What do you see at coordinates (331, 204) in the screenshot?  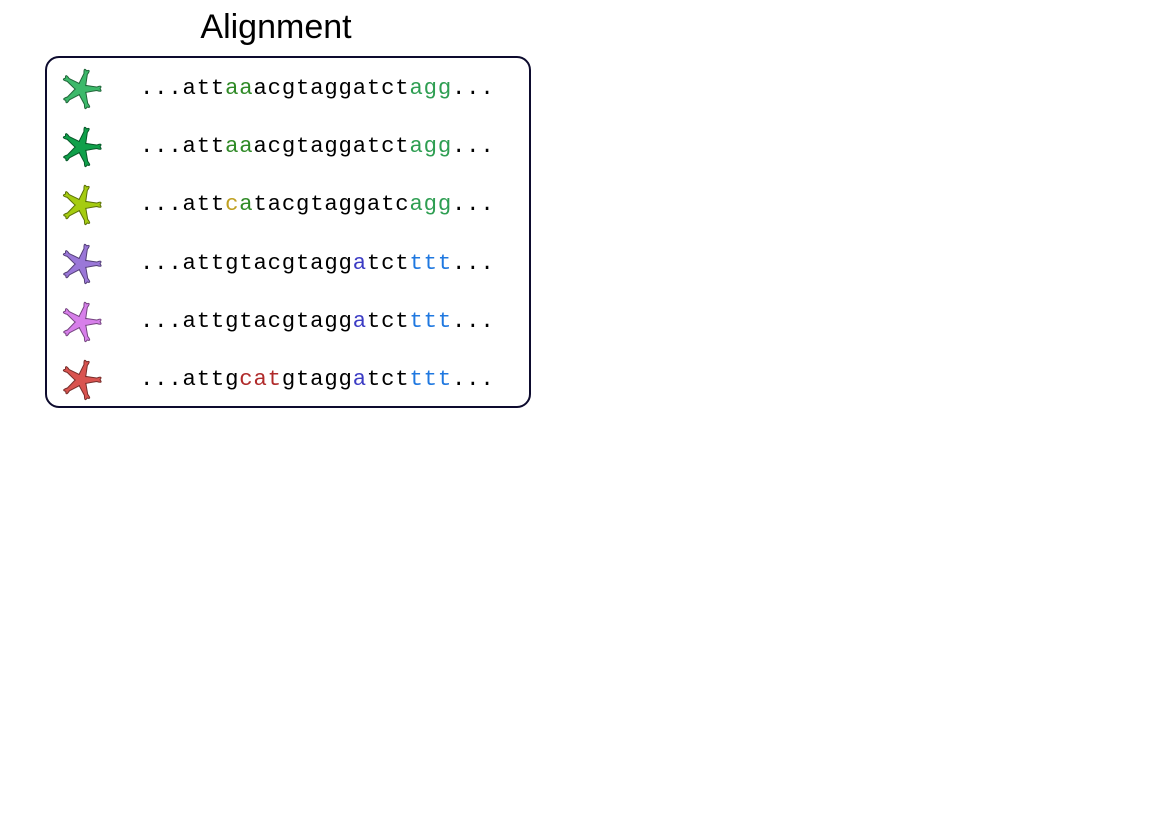 I see `sequence-segment: tacgtaggatc` at bounding box center [331, 204].